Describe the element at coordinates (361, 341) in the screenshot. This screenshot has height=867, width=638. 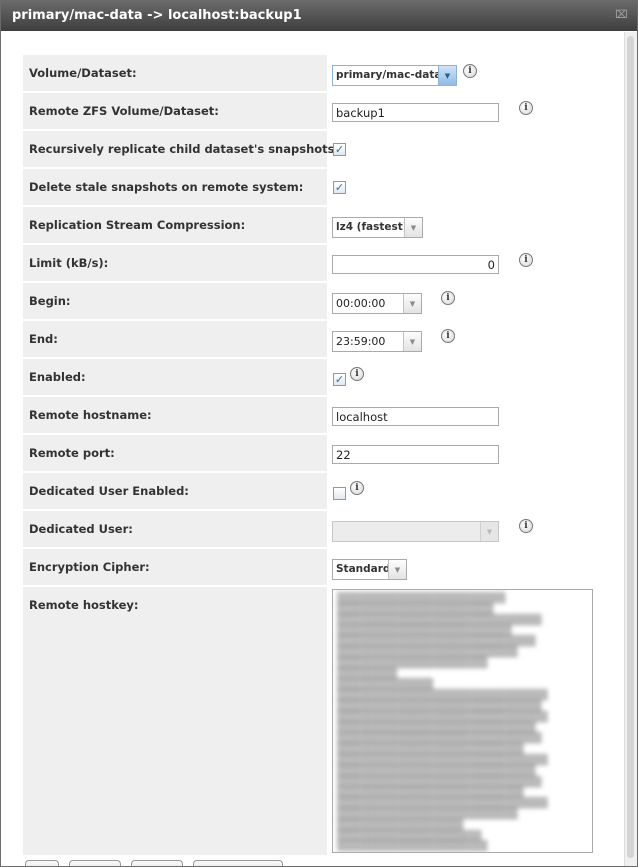
I see `end-value: 23:59:00` at that location.